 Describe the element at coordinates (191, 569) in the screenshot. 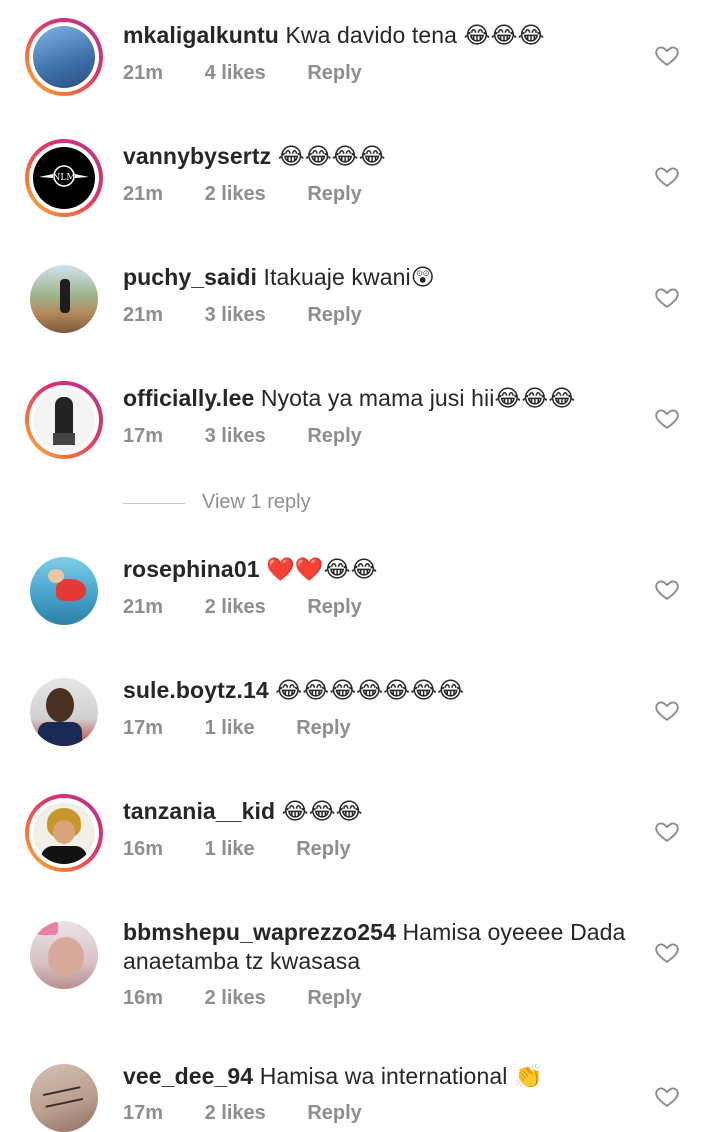

I see `username: rosephina01` at that location.